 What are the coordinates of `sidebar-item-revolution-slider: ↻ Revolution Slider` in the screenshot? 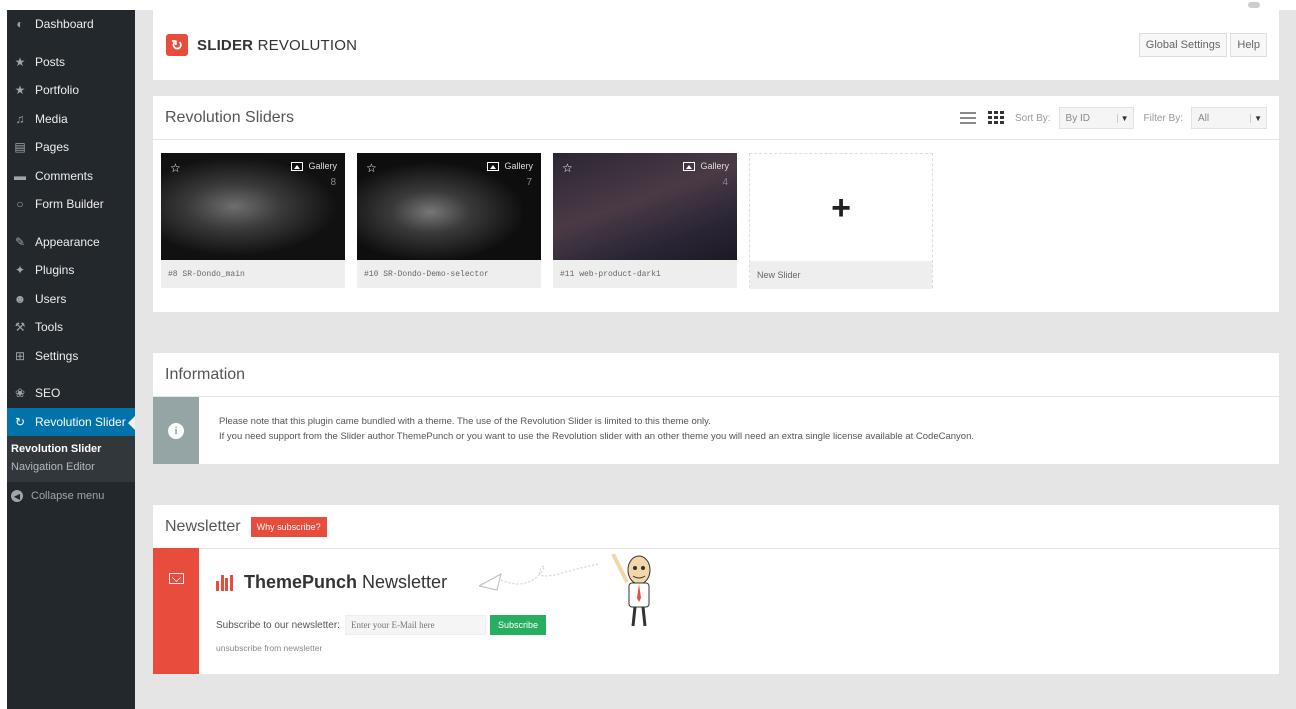 It's located at (71, 421).